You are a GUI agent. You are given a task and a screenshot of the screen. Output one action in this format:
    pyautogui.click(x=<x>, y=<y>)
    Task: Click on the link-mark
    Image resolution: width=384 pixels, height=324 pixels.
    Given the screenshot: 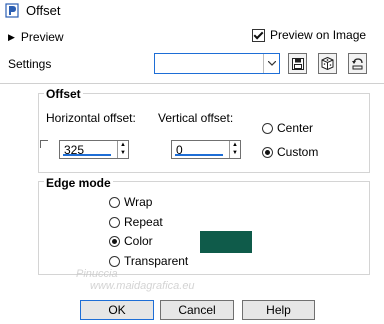 What is the action you would take?
    pyautogui.click(x=44, y=144)
    